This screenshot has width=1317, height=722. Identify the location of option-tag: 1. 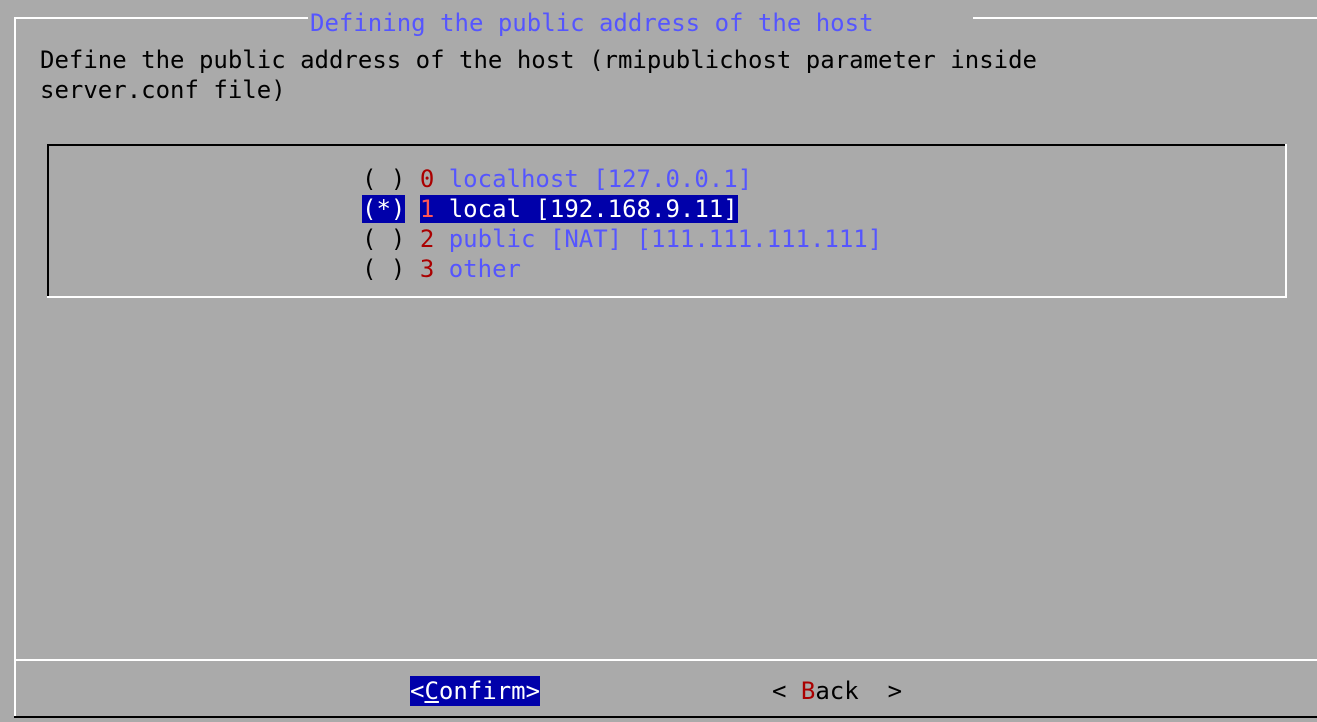
(427, 209).